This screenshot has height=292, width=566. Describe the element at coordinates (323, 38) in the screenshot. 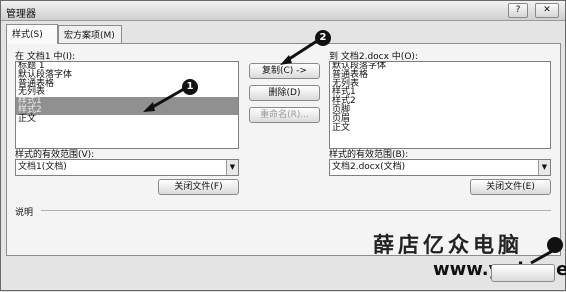

I see `annotation-badge-2: 2` at that location.